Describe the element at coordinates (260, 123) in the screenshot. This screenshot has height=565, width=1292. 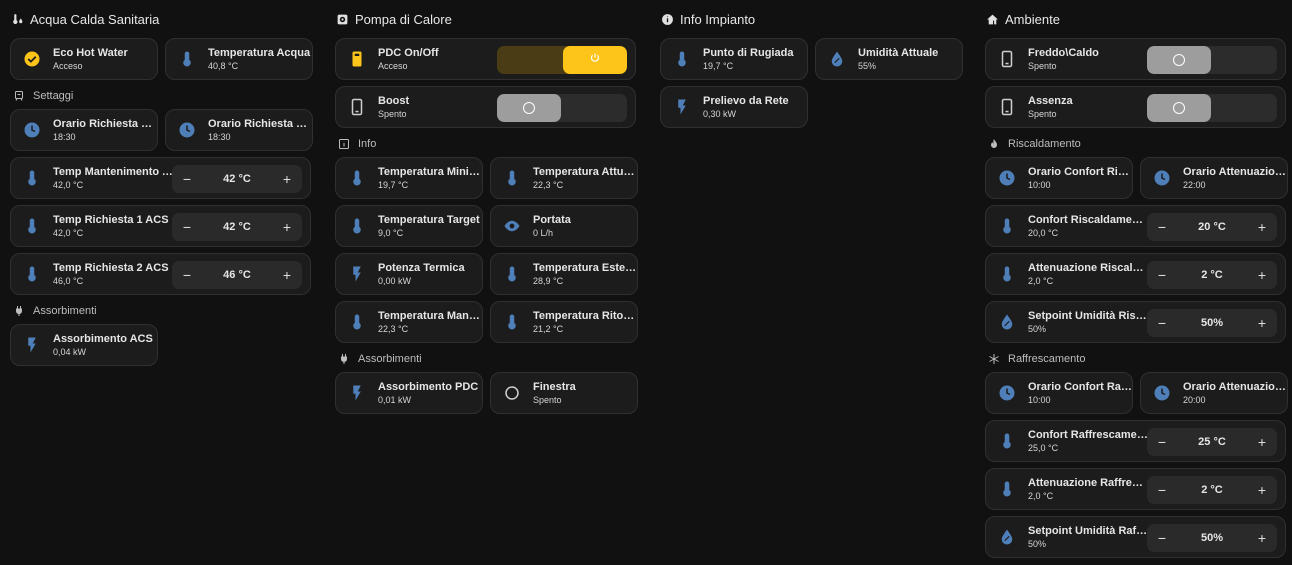
I see `card-name: Orario Richiesta 2 ACS` at that location.